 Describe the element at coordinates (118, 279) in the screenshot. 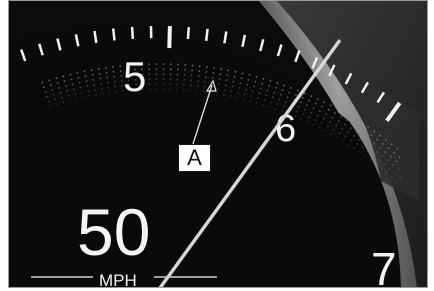

I see `speed-unit: MPH` at that location.